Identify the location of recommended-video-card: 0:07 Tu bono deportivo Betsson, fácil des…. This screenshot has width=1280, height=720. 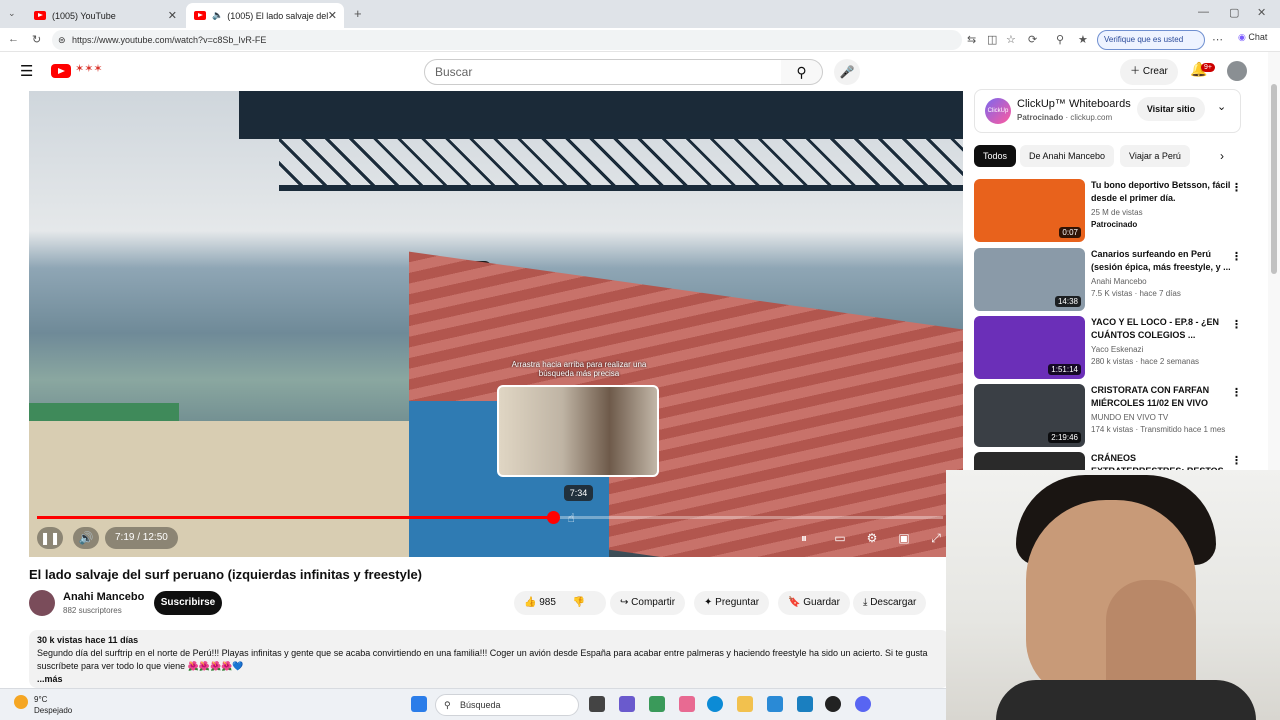
(1114, 210).